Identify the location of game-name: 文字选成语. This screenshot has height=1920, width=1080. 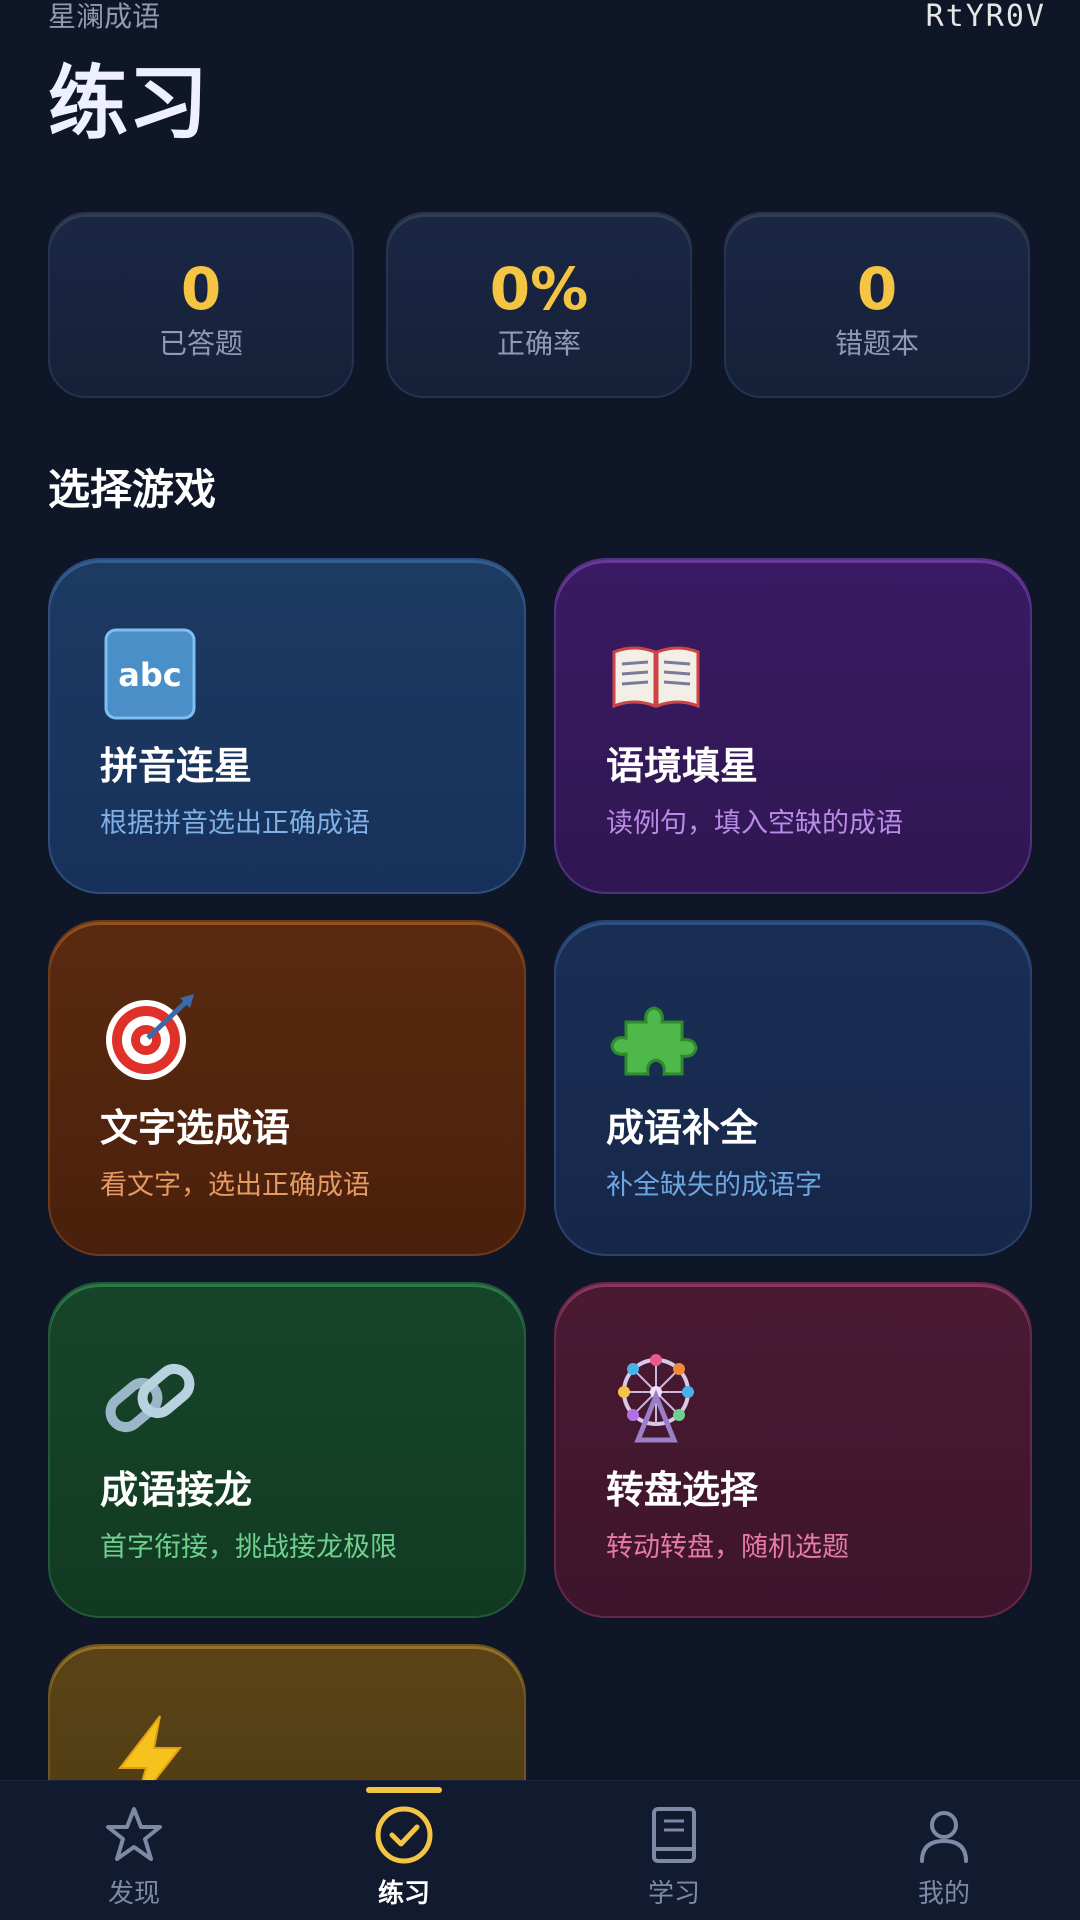
(195, 1128).